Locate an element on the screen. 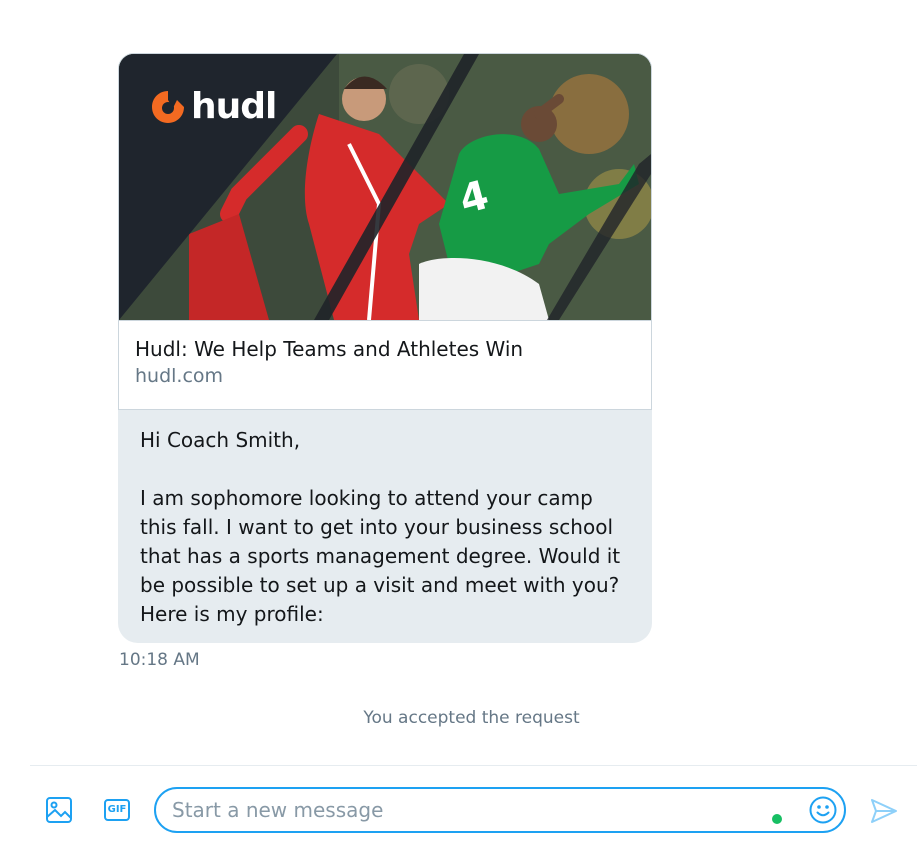 This screenshot has width=917, height=848. image-icon is located at coordinates (59, 810).